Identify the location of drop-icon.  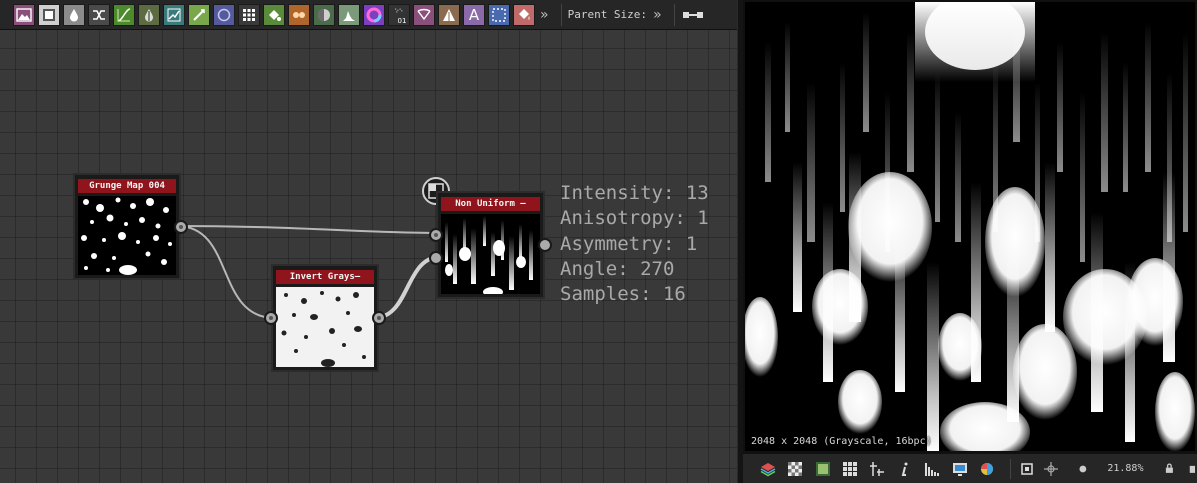
(74, 14).